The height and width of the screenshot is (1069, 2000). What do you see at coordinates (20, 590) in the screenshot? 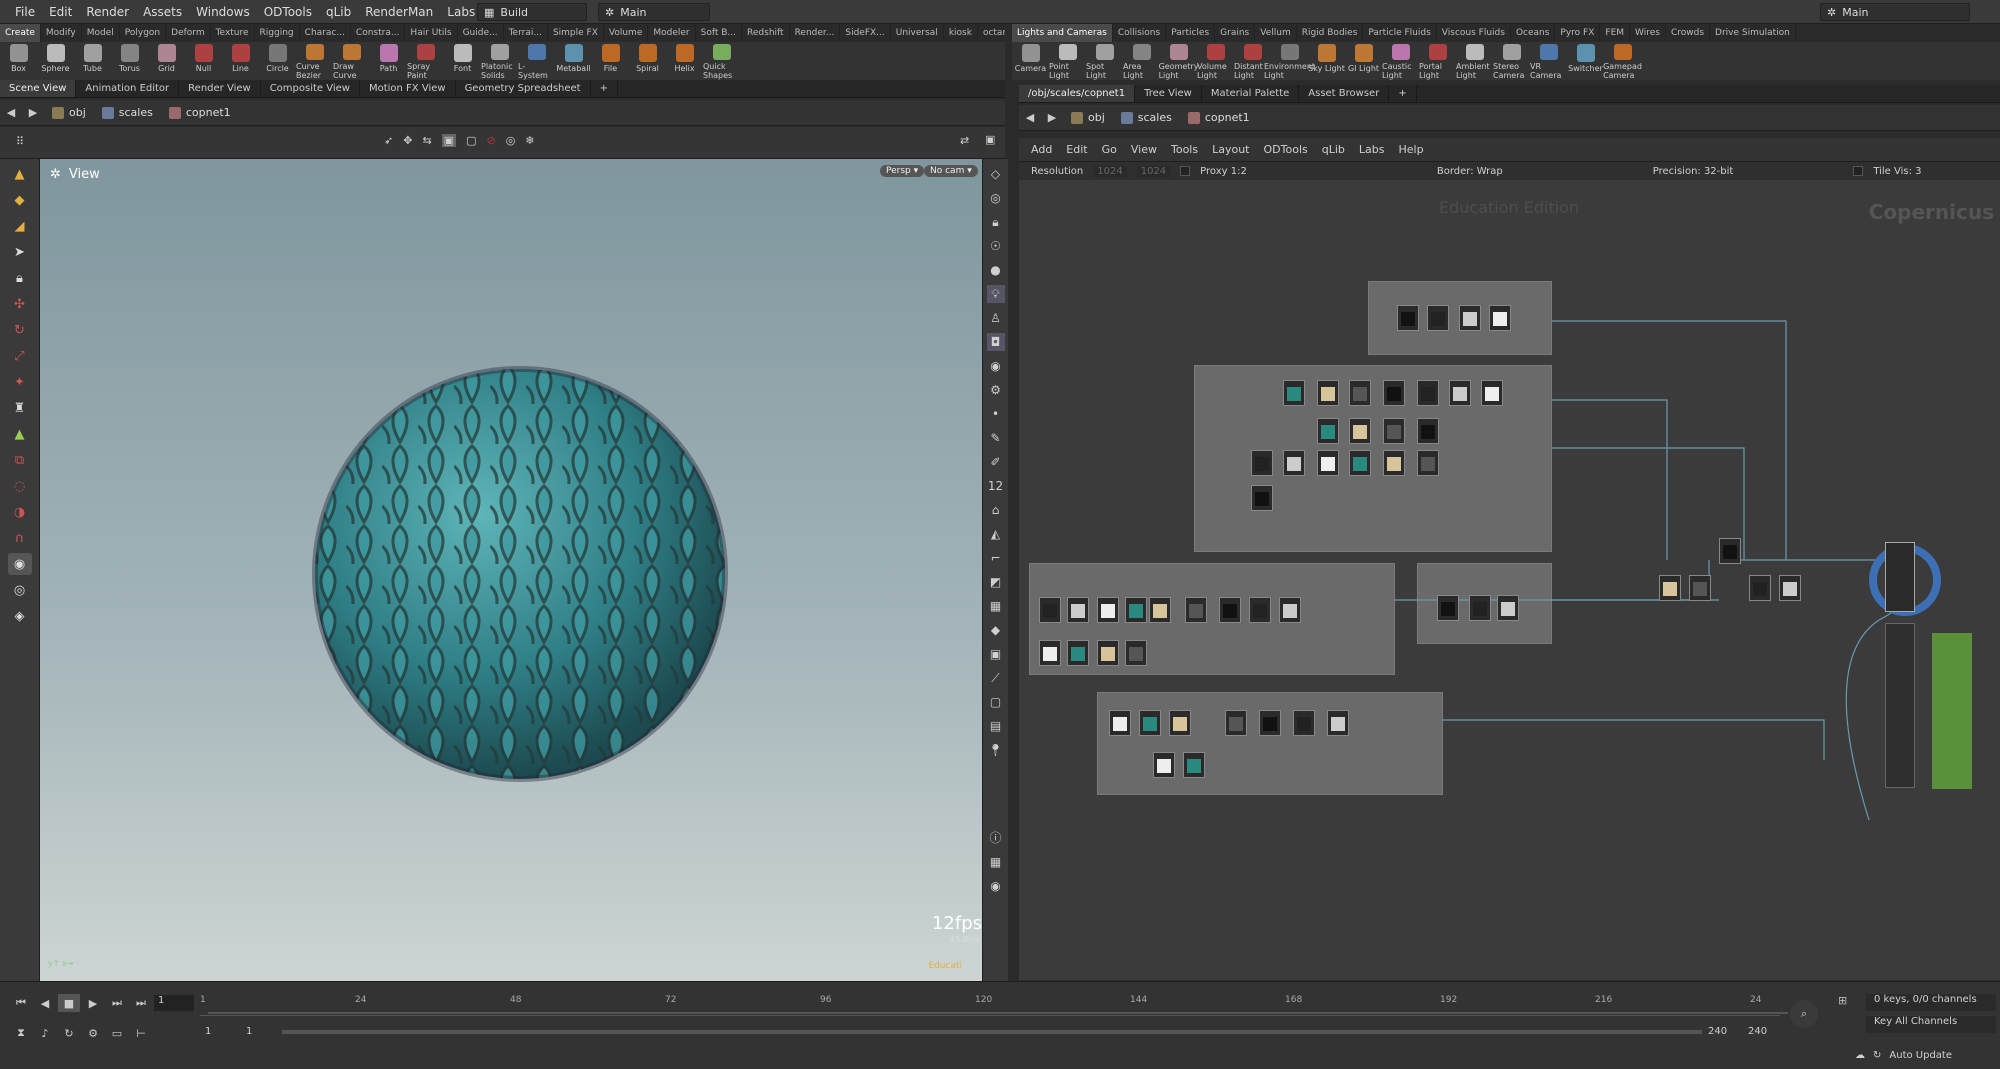
I see `camera-tool-icon: ◎` at bounding box center [20, 590].